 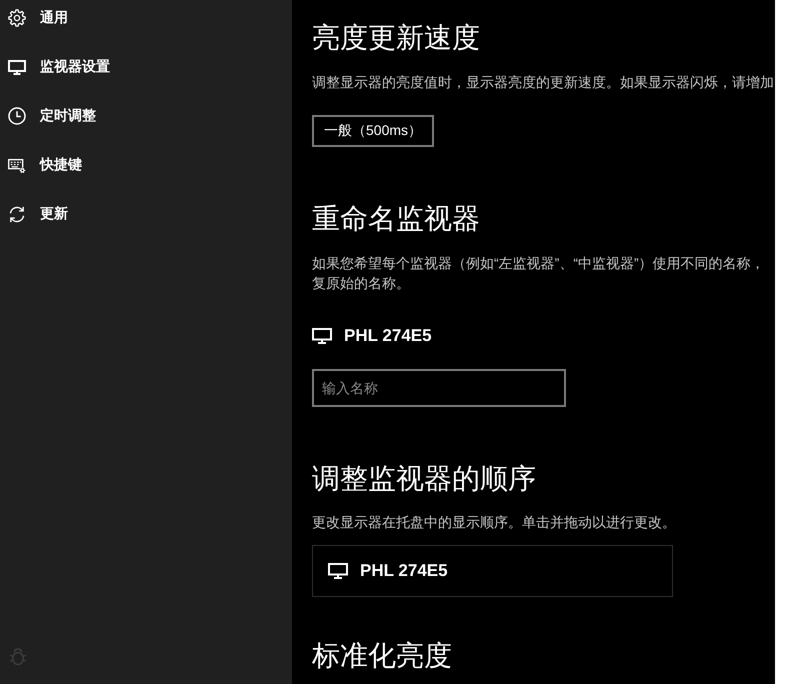 What do you see at coordinates (396, 219) in the screenshot?
I see `section-title: 重命名监视器` at bounding box center [396, 219].